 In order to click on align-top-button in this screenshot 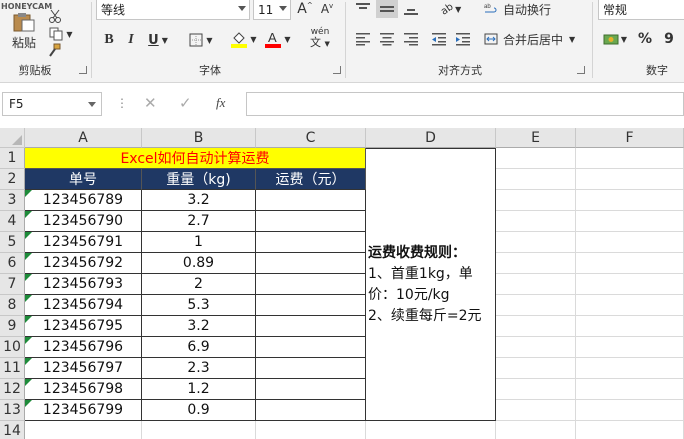, I will do `click(363, 9)`.